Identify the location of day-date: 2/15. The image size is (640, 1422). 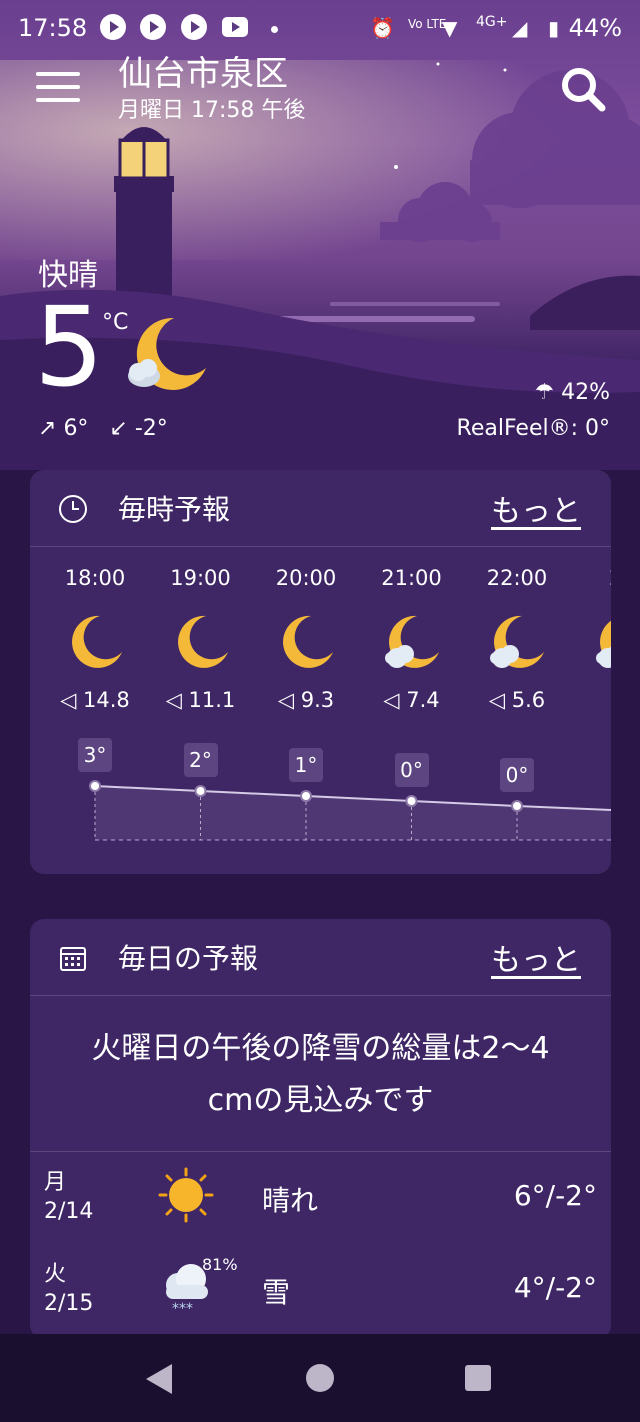
(69, 1303).